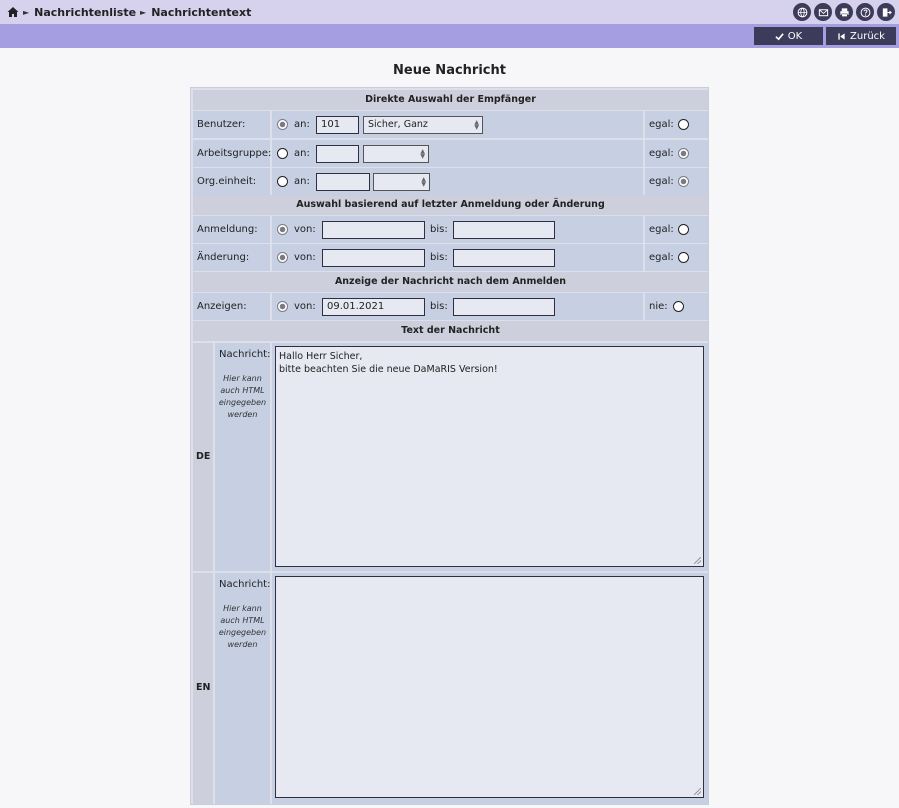 The width and height of the screenshot is (899, 808). I want to click on orgunit-id-input, so click(343, 182).